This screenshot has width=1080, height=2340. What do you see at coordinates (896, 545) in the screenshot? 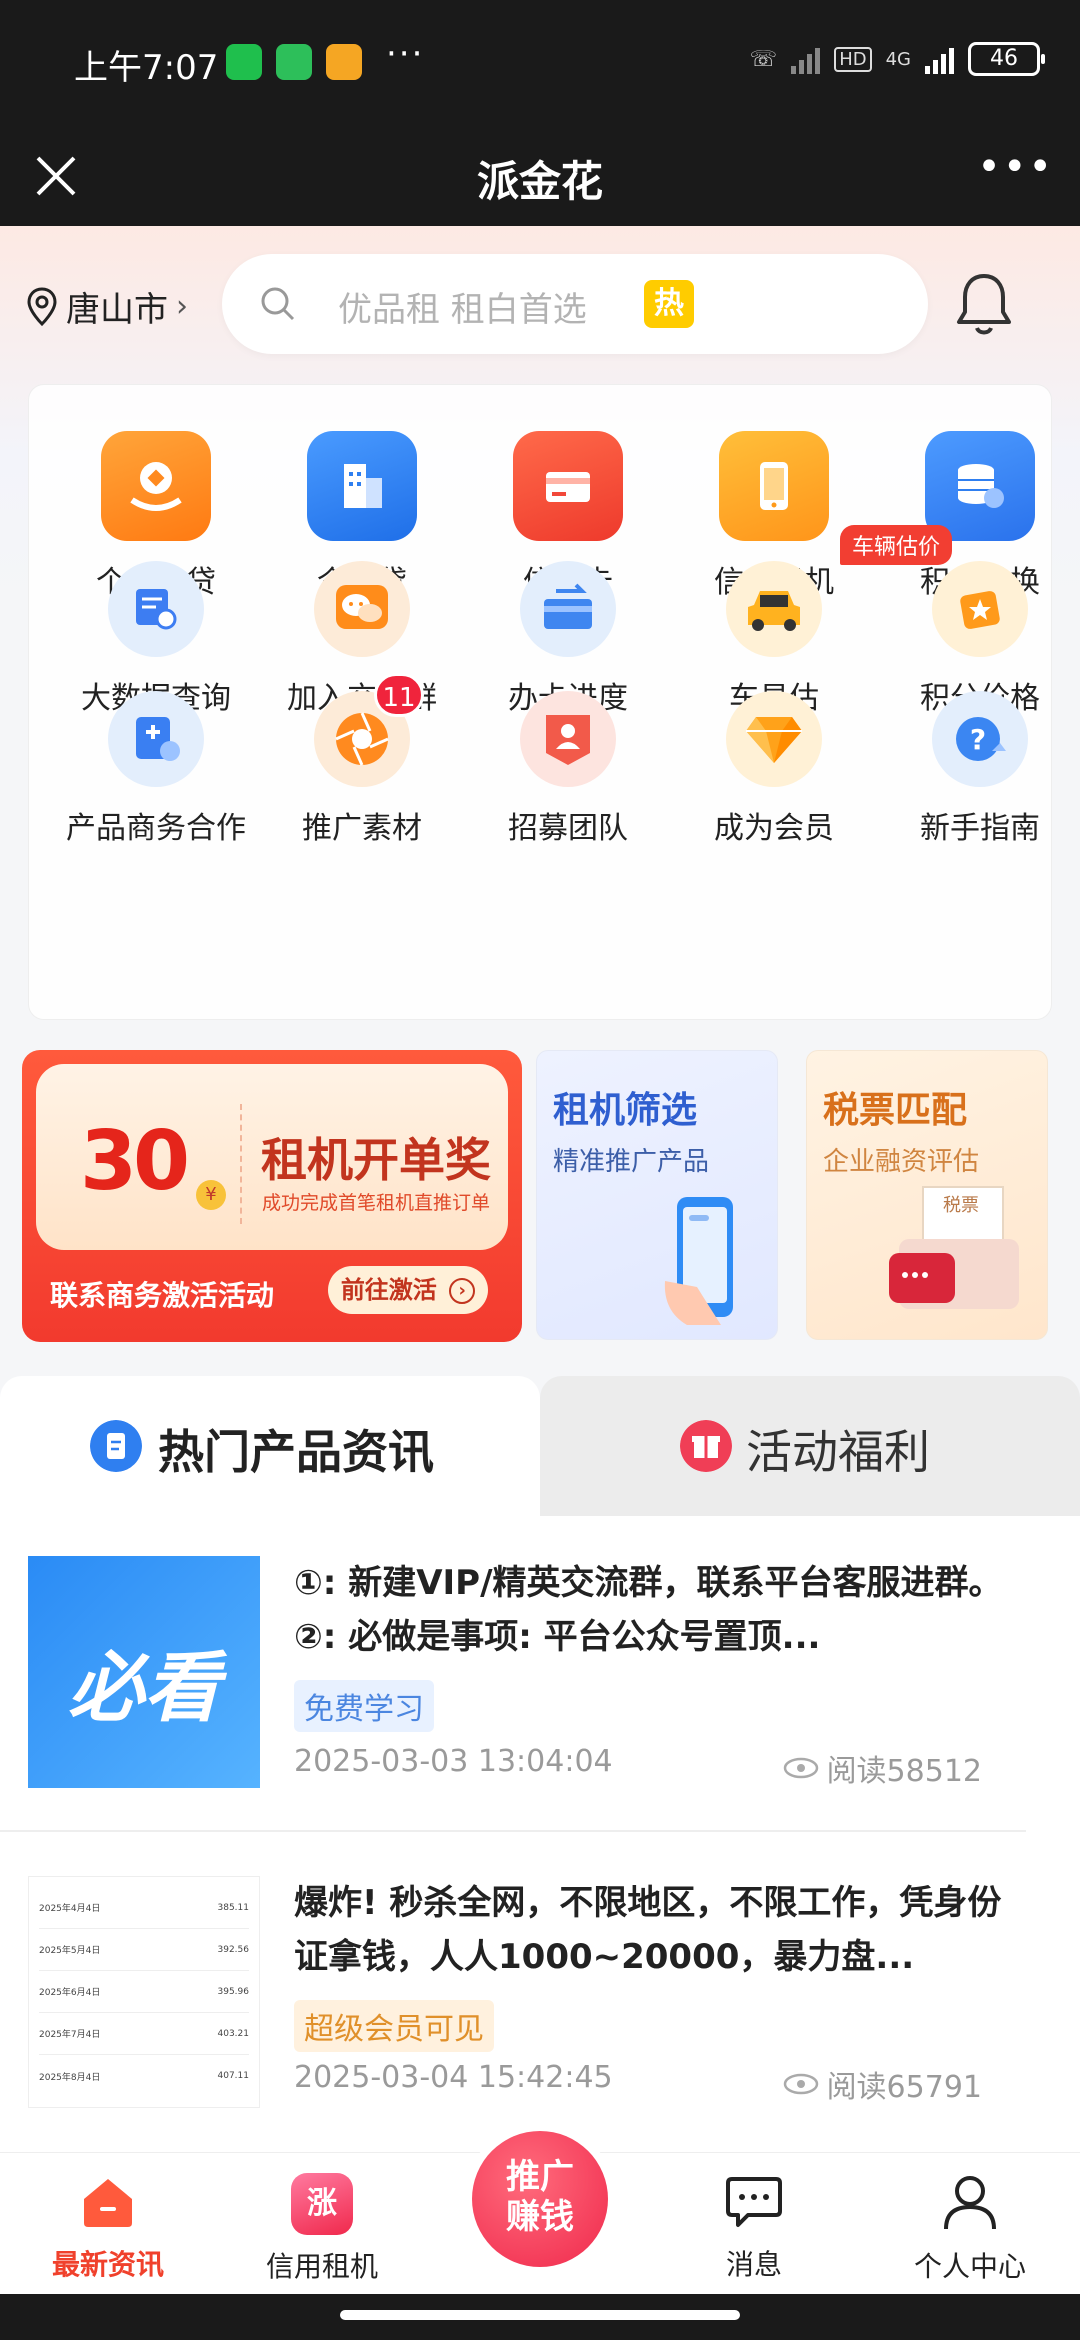
I see `car-valuation-tag: 车辆估价` at bounding box center [896, 545].